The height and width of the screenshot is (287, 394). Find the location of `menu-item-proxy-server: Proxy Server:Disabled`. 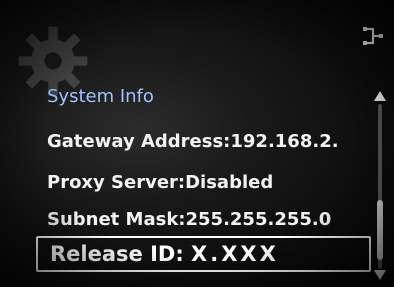

menu-item-proxy-server: Proxy Server:Disabled is located at coordinates (160, 182).